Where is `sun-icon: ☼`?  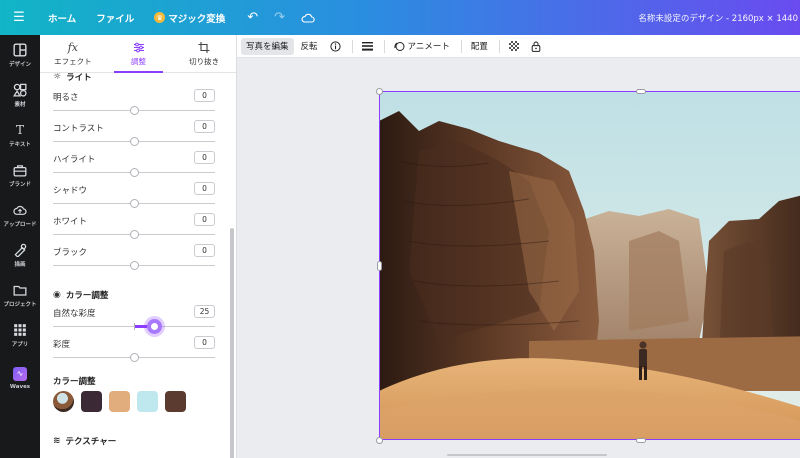
sun-icon: ☼ is located at coordinates (57, 77).